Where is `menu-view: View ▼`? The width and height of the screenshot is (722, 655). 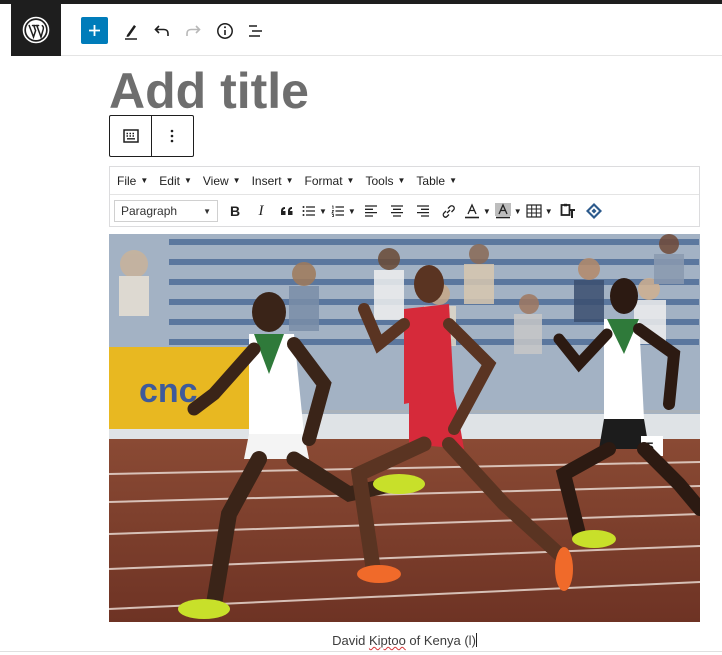
menu-view: View ▼ is located at coordinates (222, 181).